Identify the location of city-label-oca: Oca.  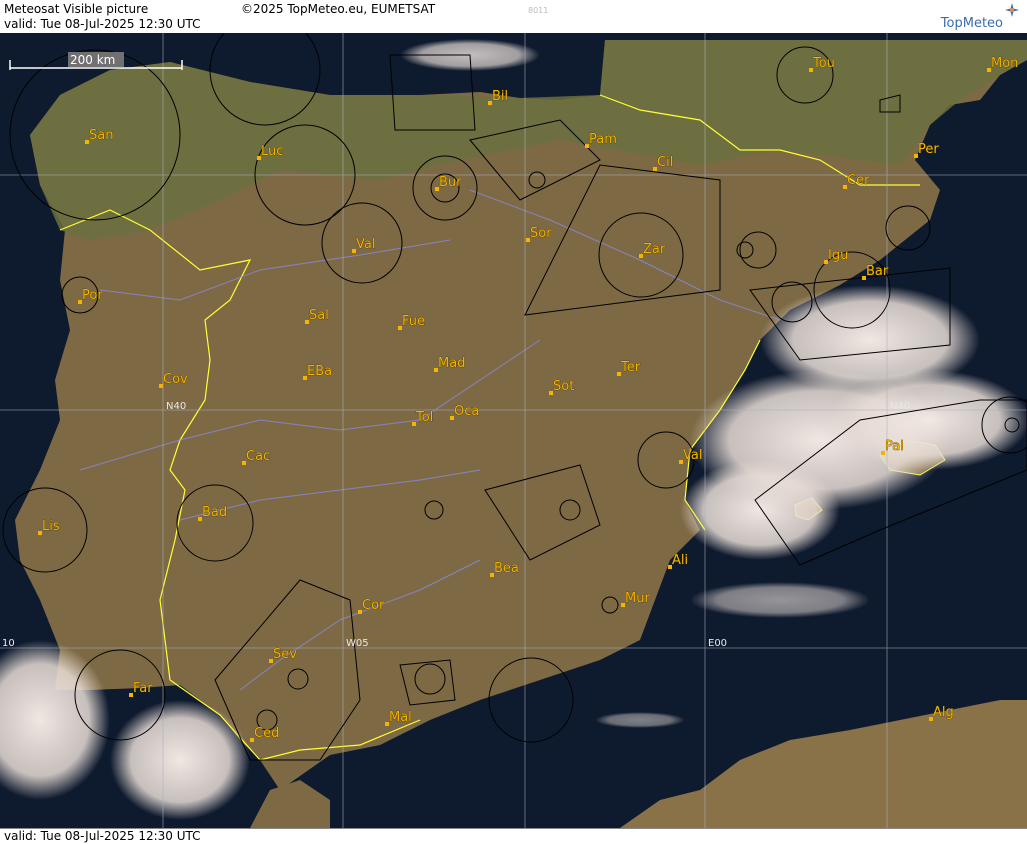
(466, 411).